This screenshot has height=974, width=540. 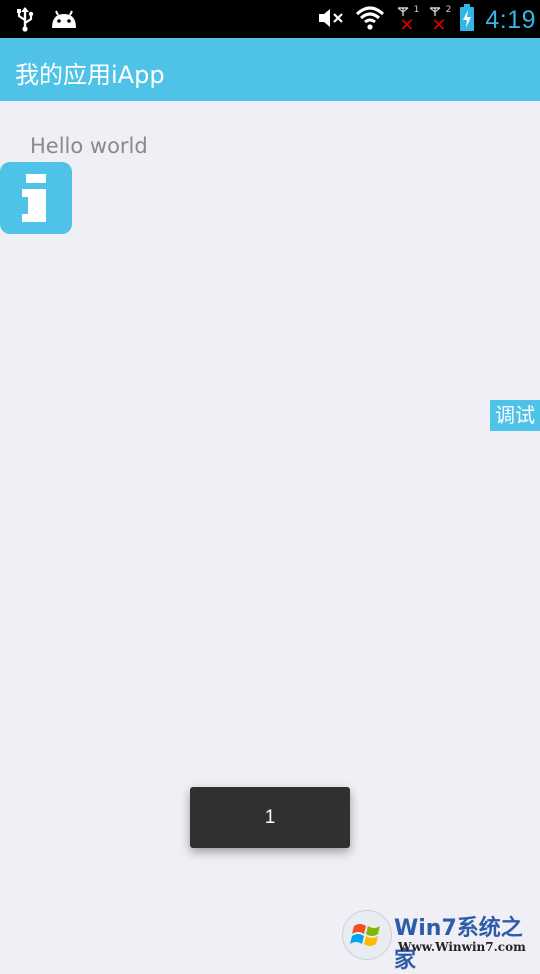 I want to click on sim1-label: 1, so click(x=416, y=10).